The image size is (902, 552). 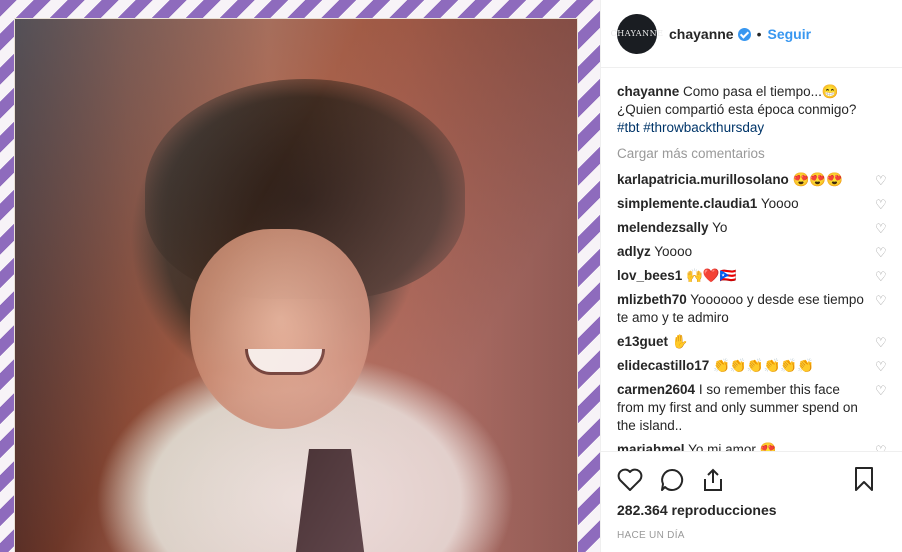 What do you see at coordinates (651, 446) in the screenshot?
I see `comment-username: mariahmel` at bounding box center [651, 446].